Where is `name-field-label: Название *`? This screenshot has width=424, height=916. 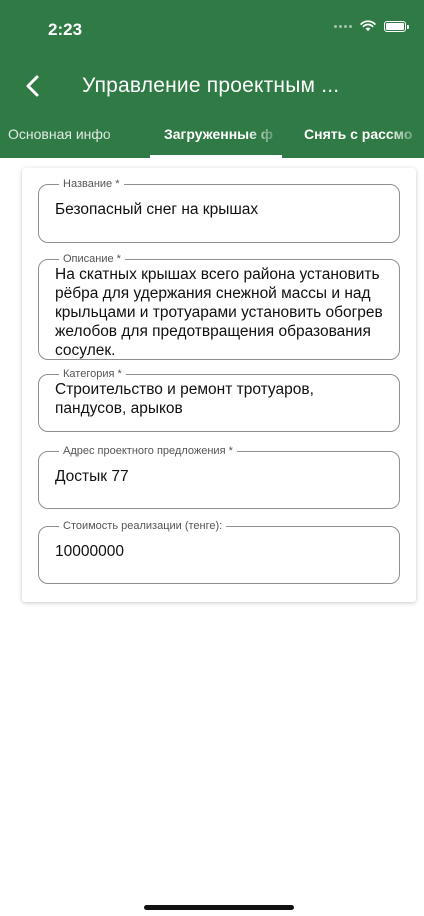 name-field-label: Название * is located at coordinates (91, 184).